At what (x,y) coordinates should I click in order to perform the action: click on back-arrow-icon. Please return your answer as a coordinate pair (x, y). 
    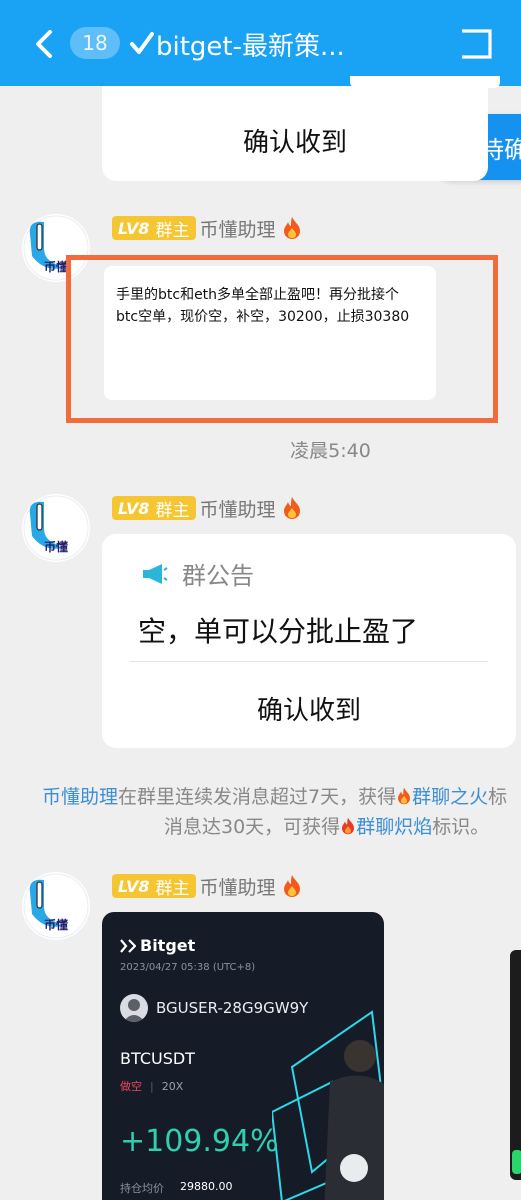
    Looking at the image, I should click on (45, 44).